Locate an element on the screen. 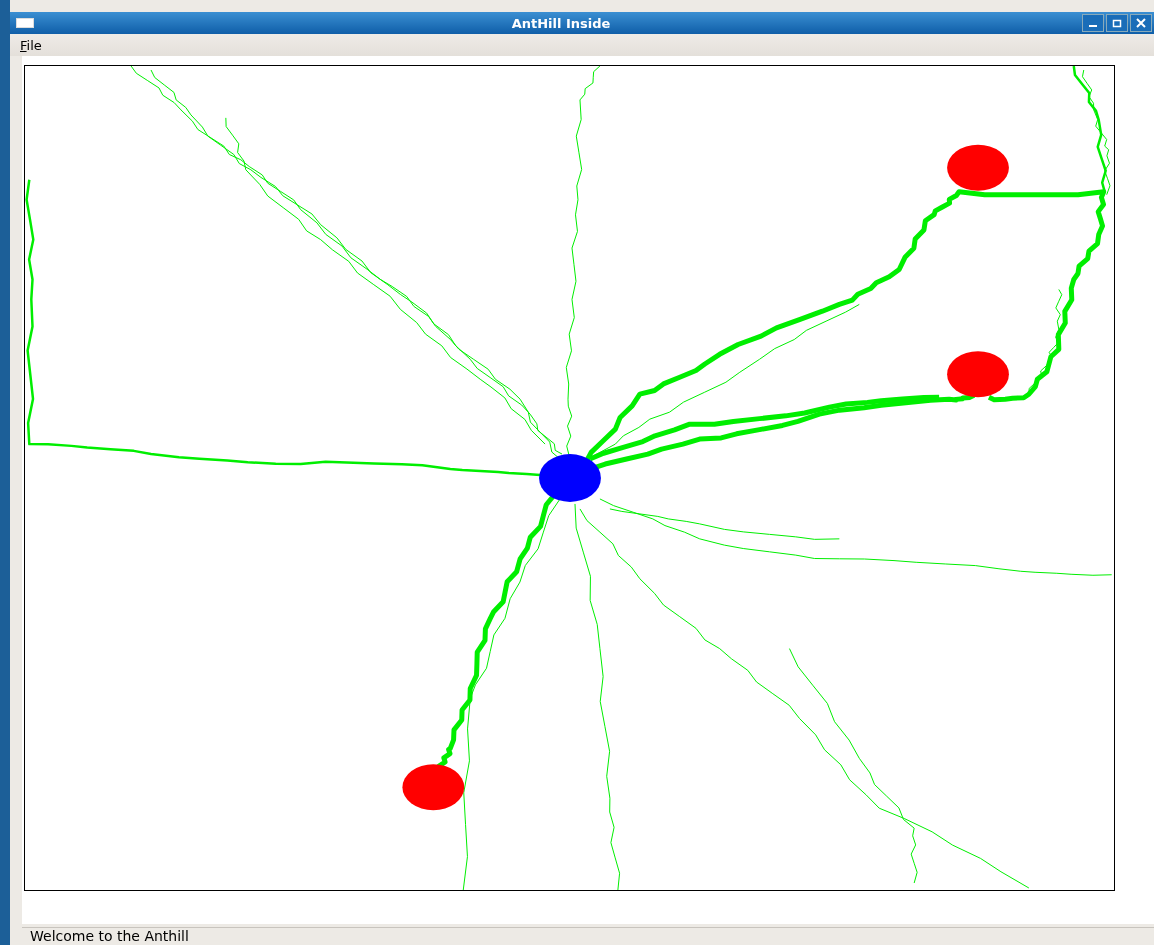 The height and width of the screenshot is (945, 1154). maximize-icon is located at coordinates (1117, 23).